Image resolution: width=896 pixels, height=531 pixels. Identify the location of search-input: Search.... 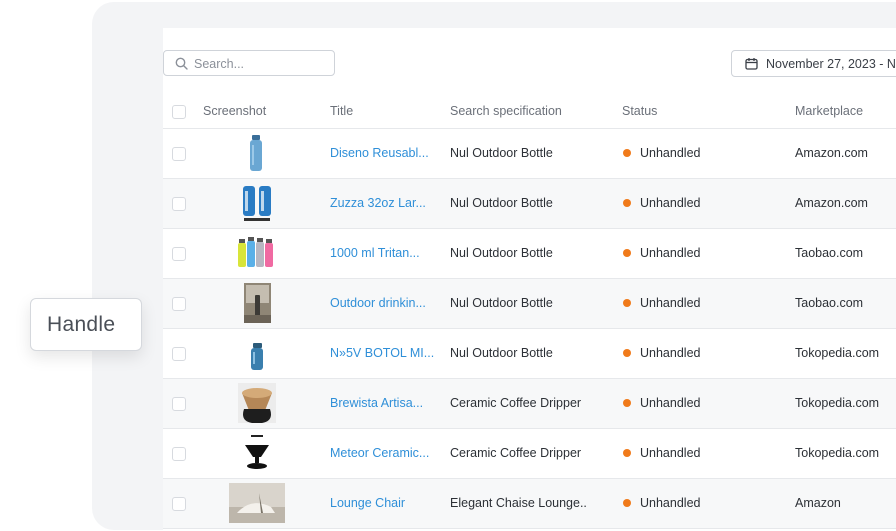
(249, 63).